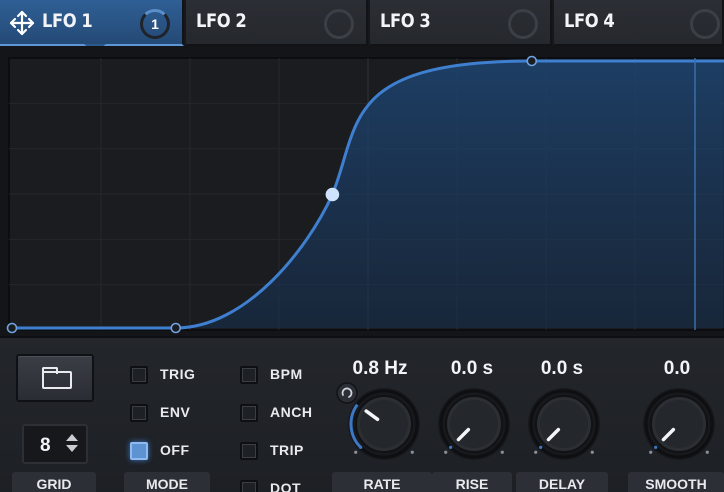  What do you see at coordinates (677, 368) in the screenshot?
I see `smooth-value: 0.0` at bounding box center [677, 368].